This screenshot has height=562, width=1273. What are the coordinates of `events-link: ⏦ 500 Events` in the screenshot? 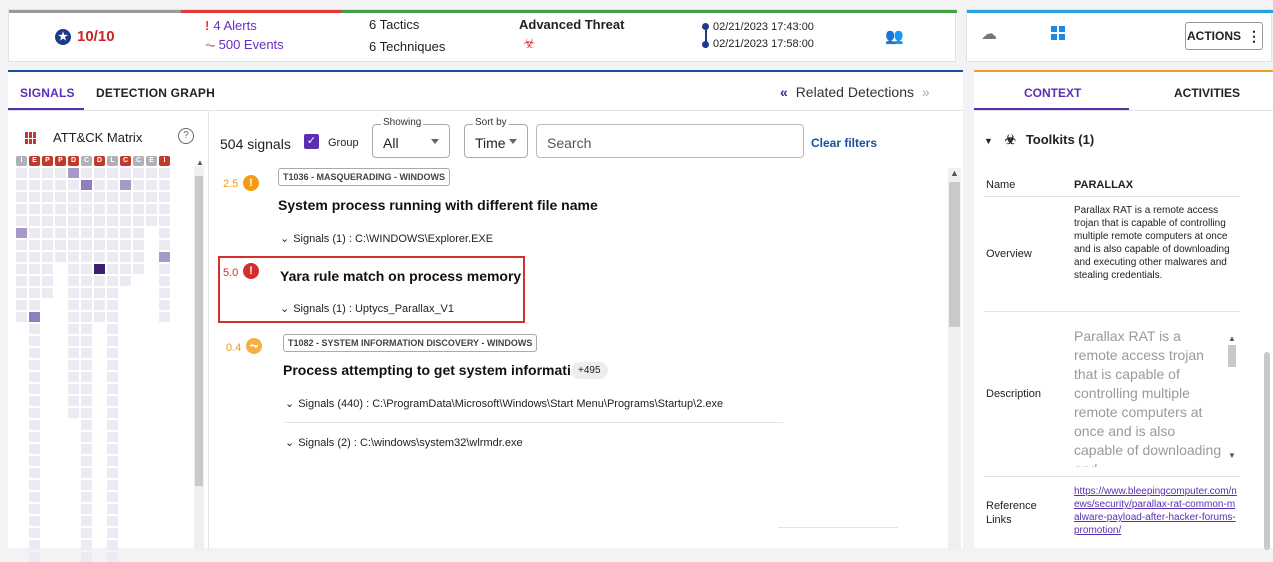 It's located at (244, 45).